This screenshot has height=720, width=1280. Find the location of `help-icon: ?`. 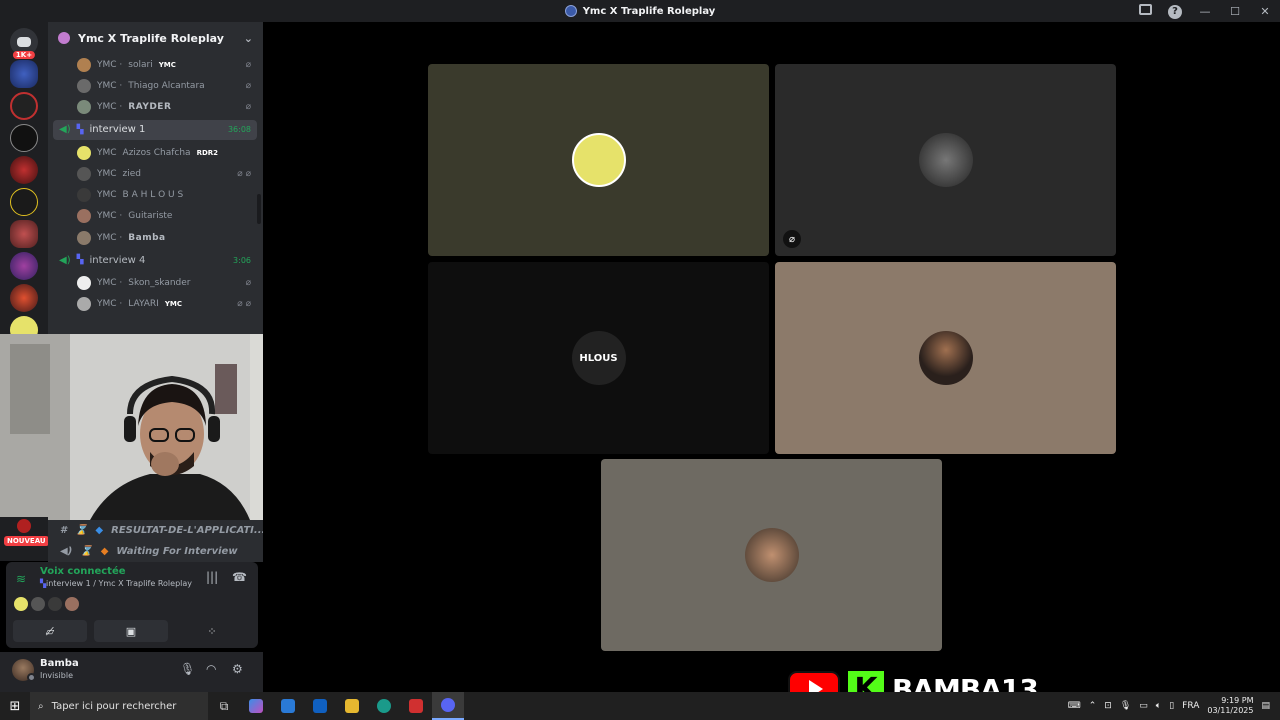

help-icon: ? is located at coordinates (1175, 11).